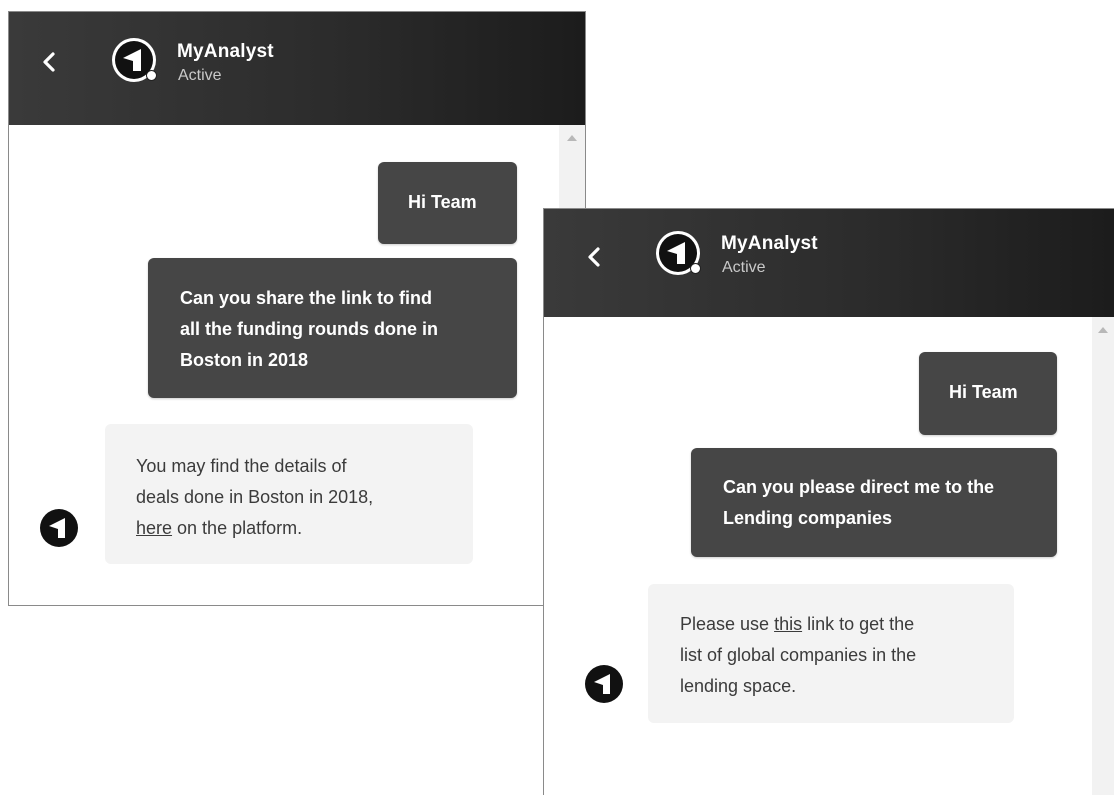 The image size is (1114, 795). What do you see at coordinates (154, 528) in the screenshot?
I see `here-link: here` at bounding box center [154, 528].